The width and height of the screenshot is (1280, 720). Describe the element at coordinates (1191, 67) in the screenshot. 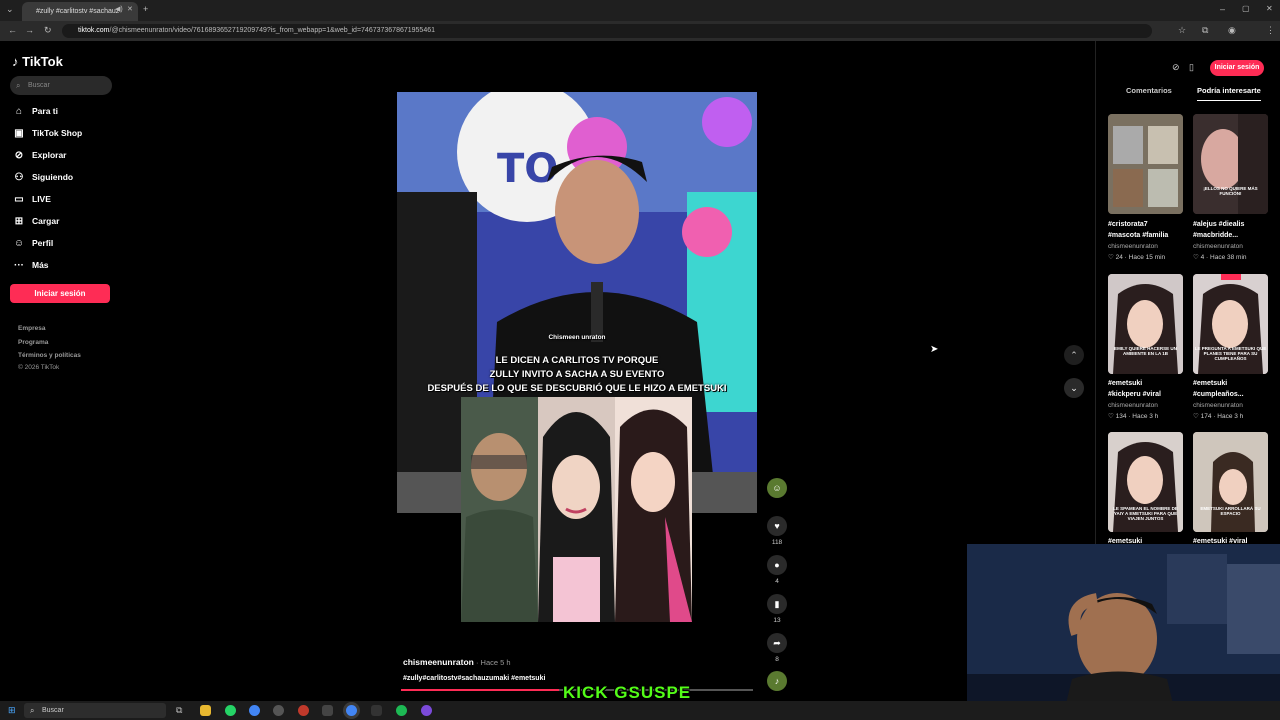

I see `phone-icon: ▯` at that location.